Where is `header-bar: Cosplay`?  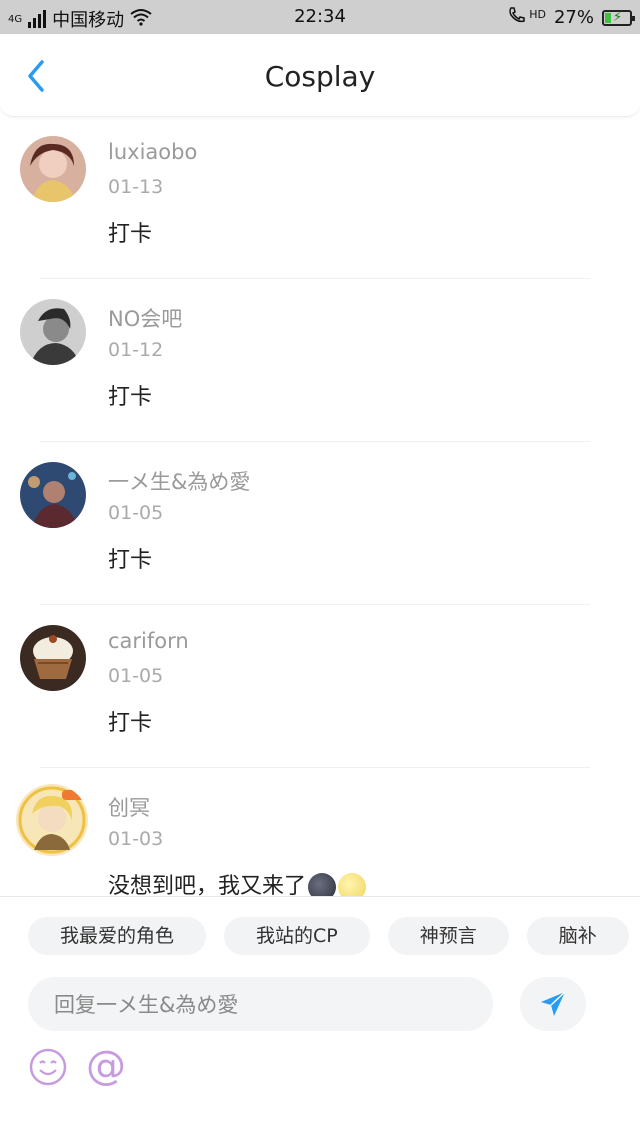 header-bar: Cosplay is located at coordinates (320, 75).